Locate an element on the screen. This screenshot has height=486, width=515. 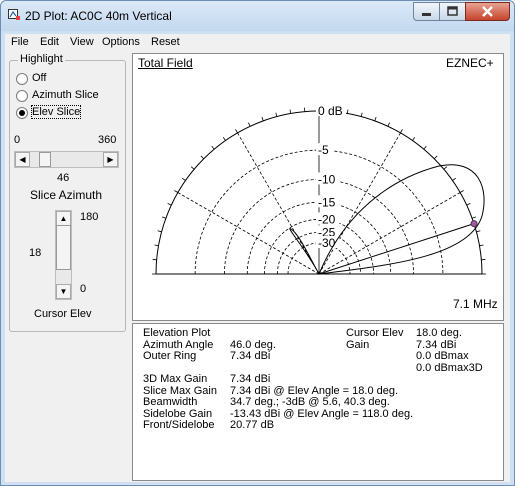
radio-elev-label: Elev Slice is located at coordinates (56, 112).